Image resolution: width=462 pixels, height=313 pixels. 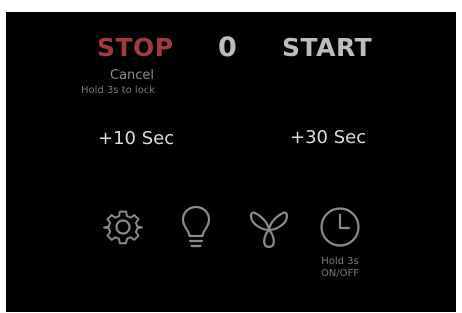 I want to click on clock-icon, so click(x=340, y=227).